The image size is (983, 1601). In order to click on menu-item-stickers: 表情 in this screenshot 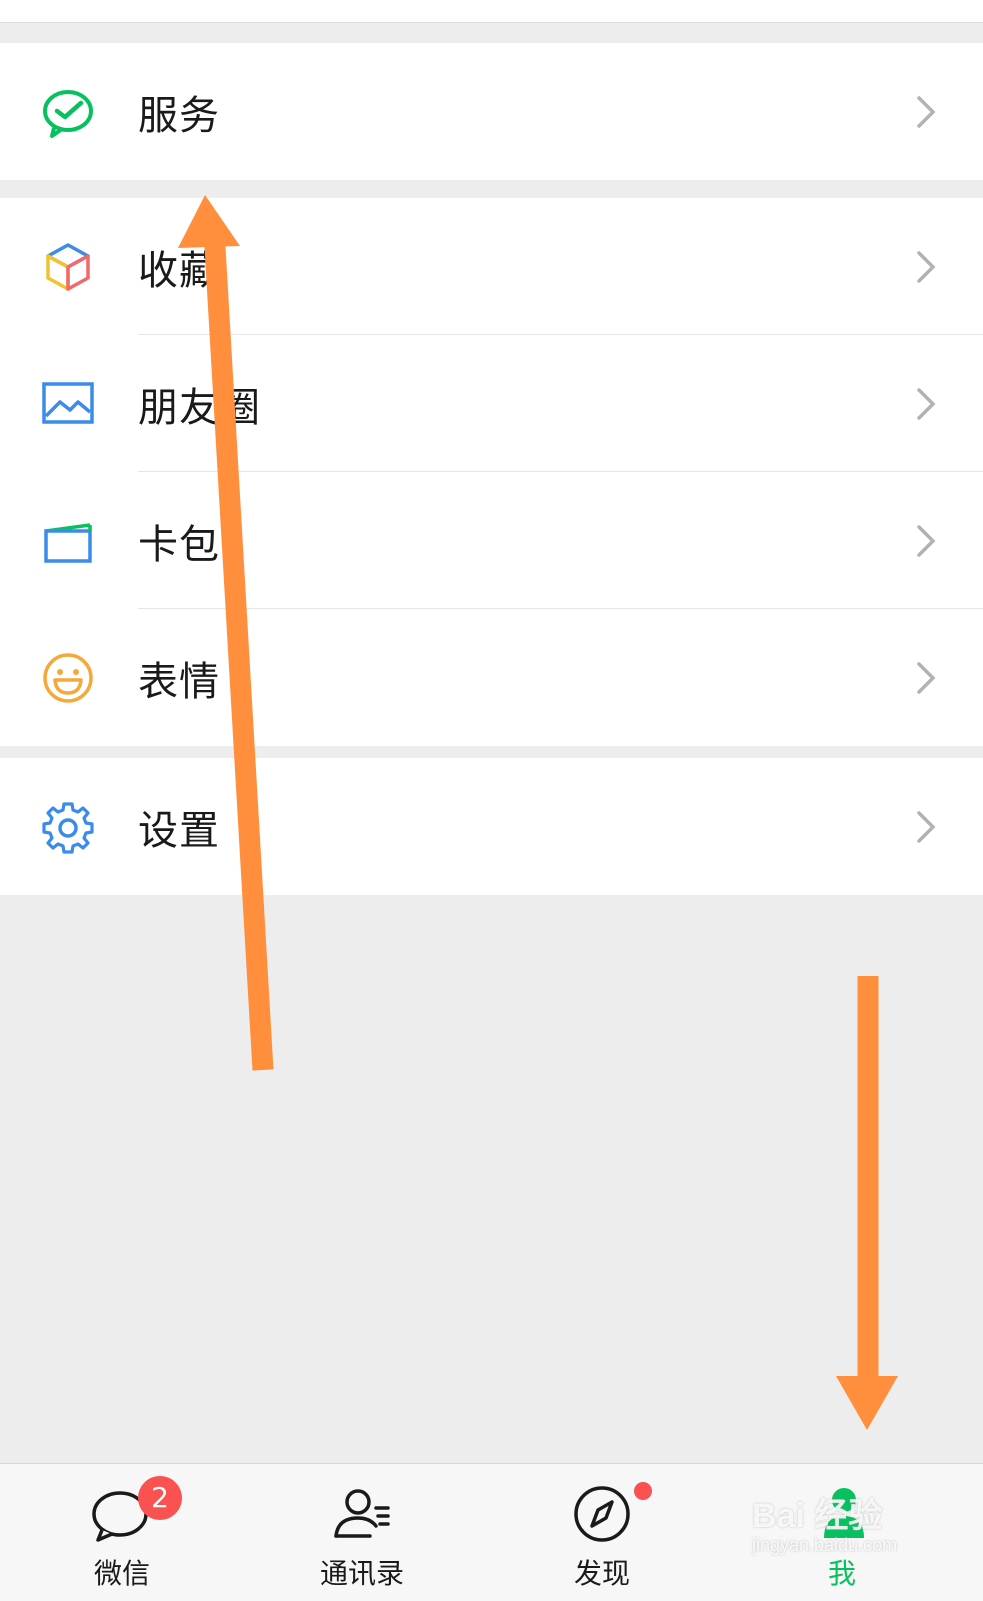, I will do `click(491, 677)`.